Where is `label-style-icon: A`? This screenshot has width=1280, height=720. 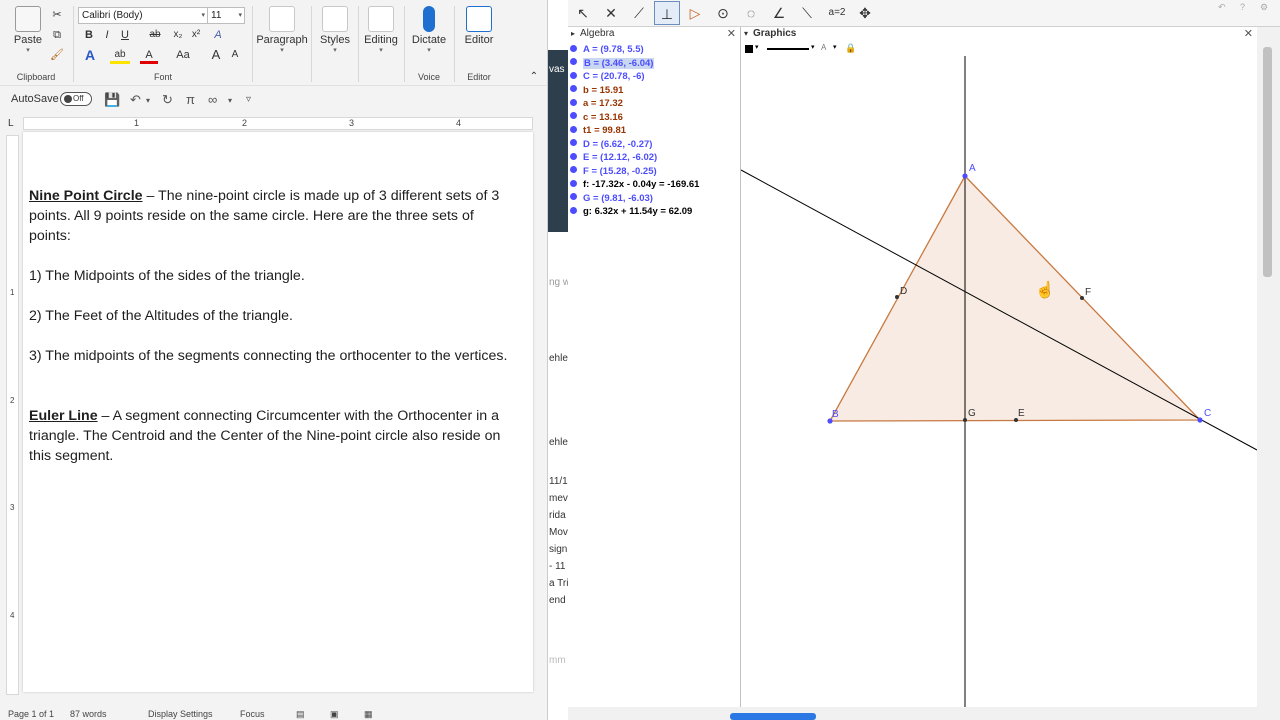
label-style-icon: A is located at coordinates (823, 47).